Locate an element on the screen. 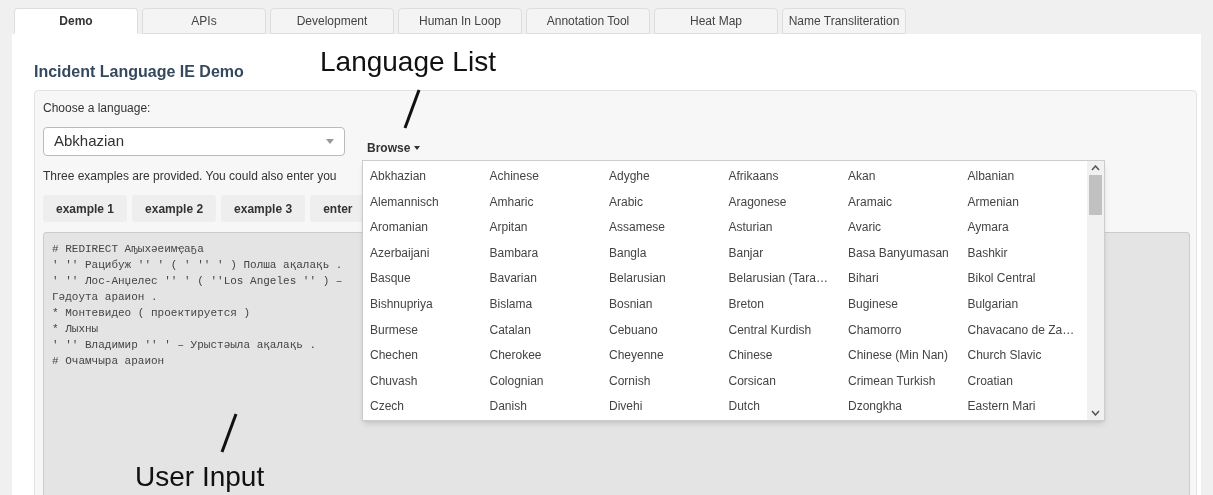  annotation-label: Language List is located at coordinates (408, 62).